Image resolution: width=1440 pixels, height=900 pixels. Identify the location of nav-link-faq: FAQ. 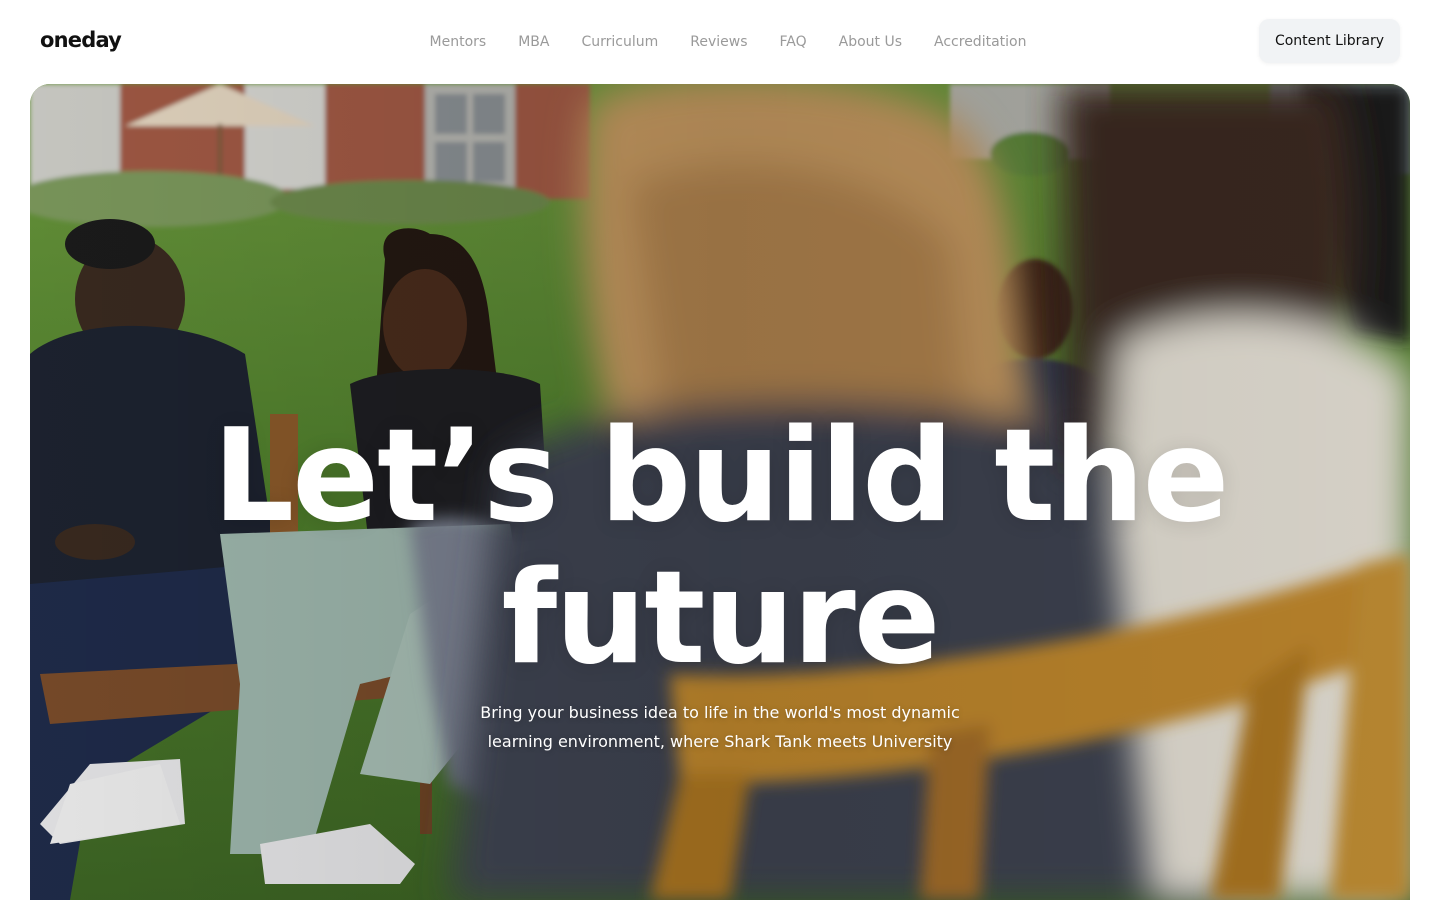
(793, 42).